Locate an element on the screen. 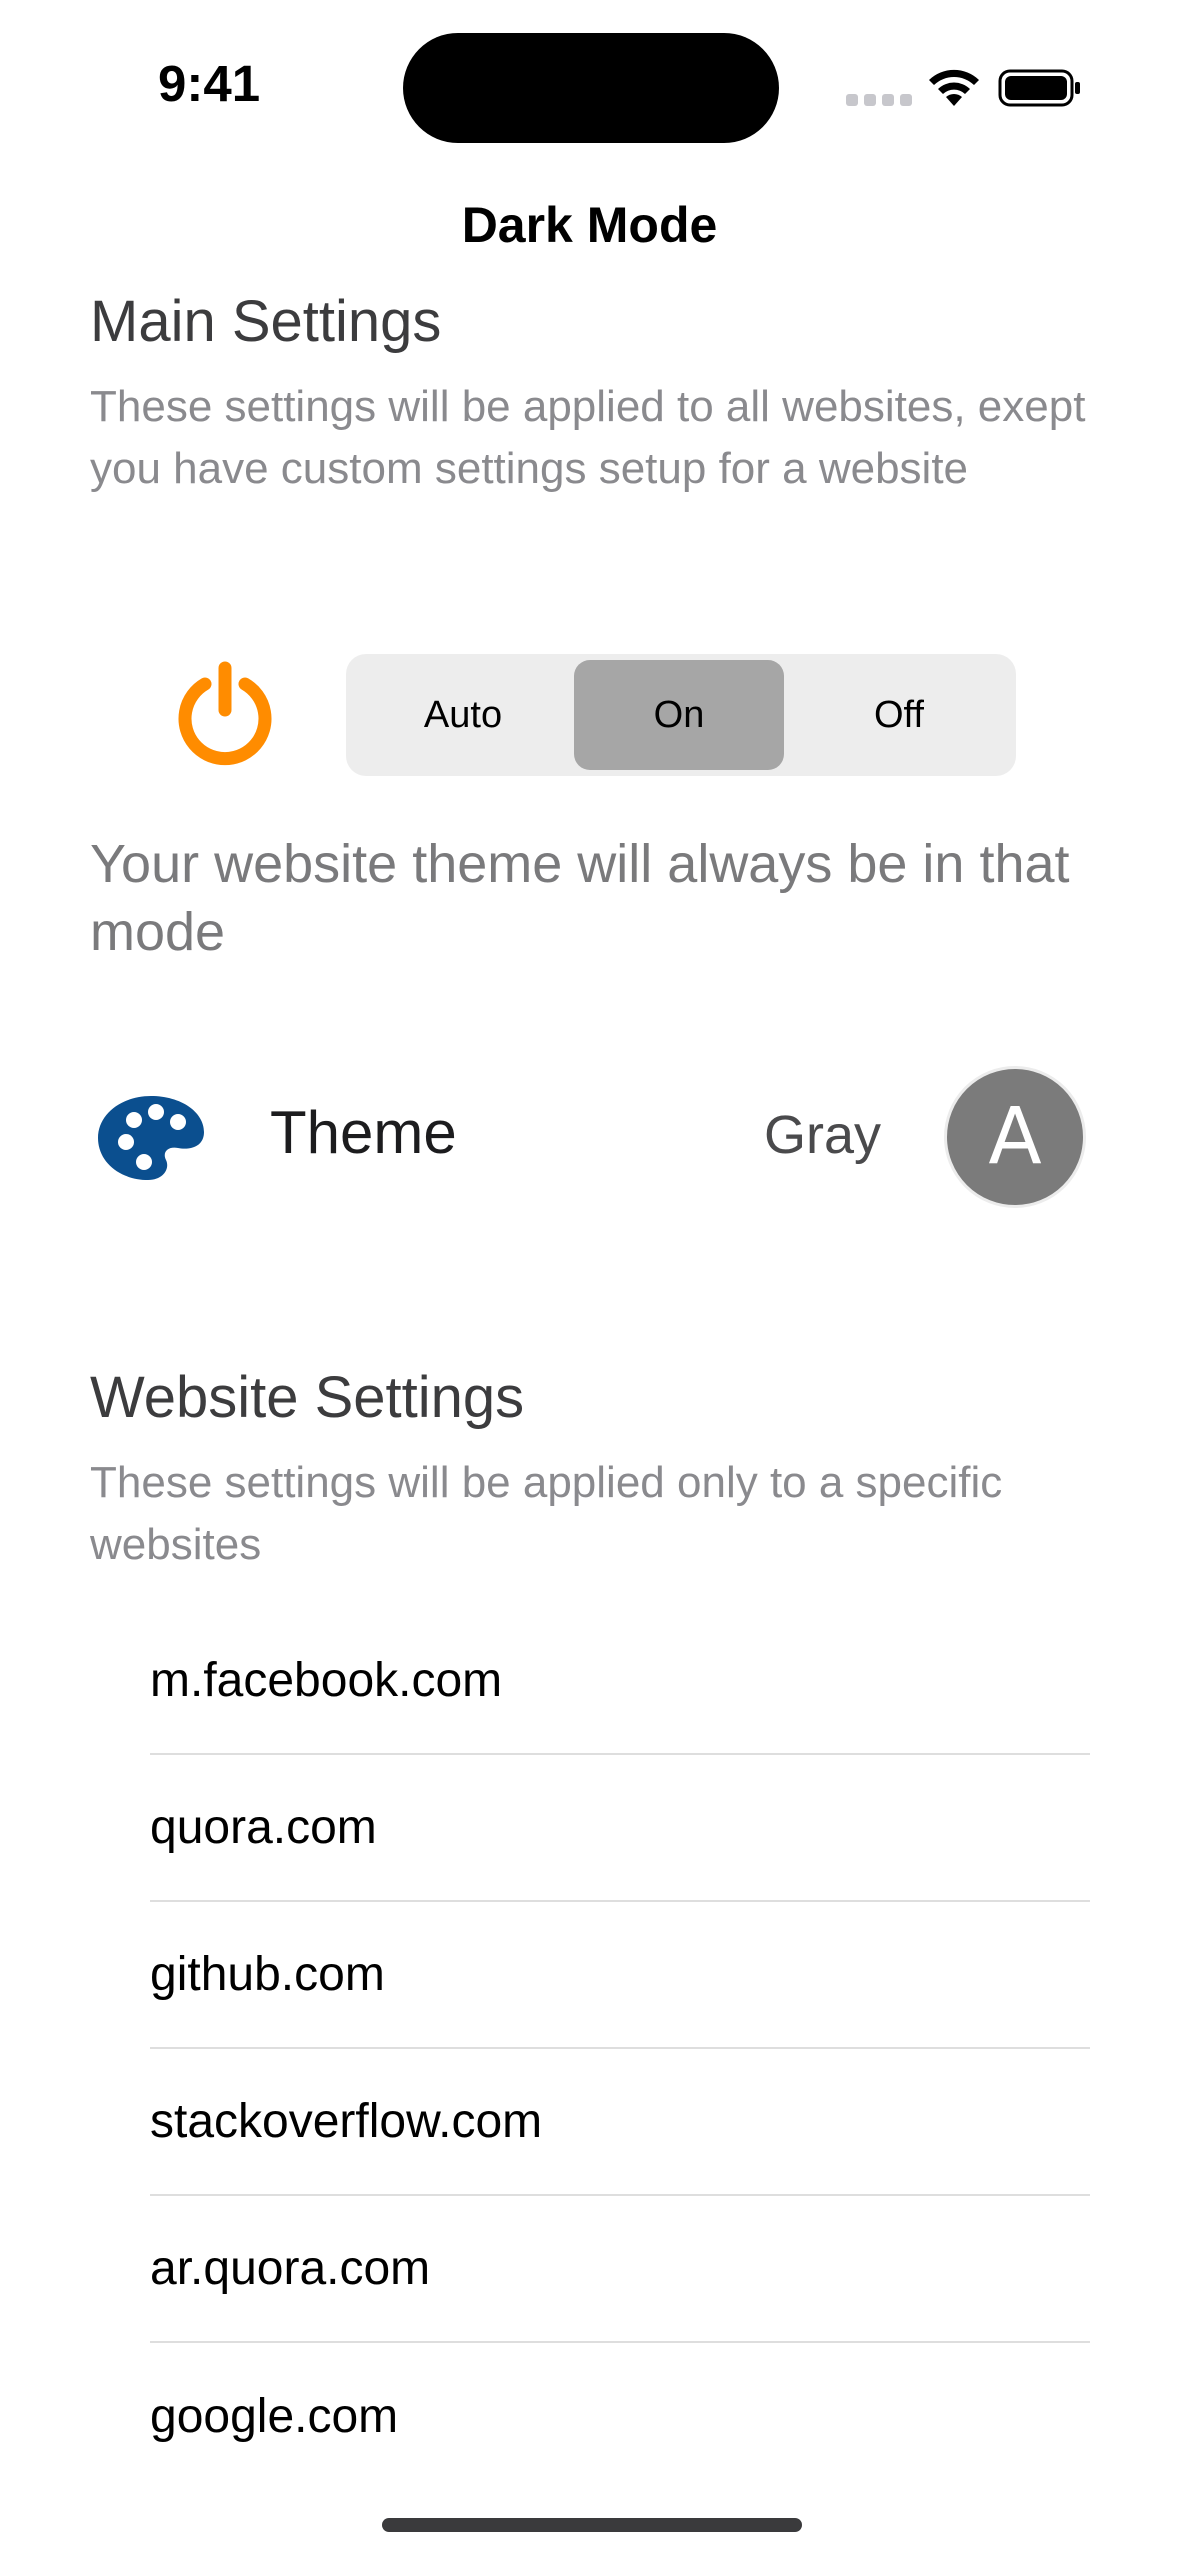 The height and width of the screenshot is (2556, 1179). battery-icon is located at coordinates (1039, 88).